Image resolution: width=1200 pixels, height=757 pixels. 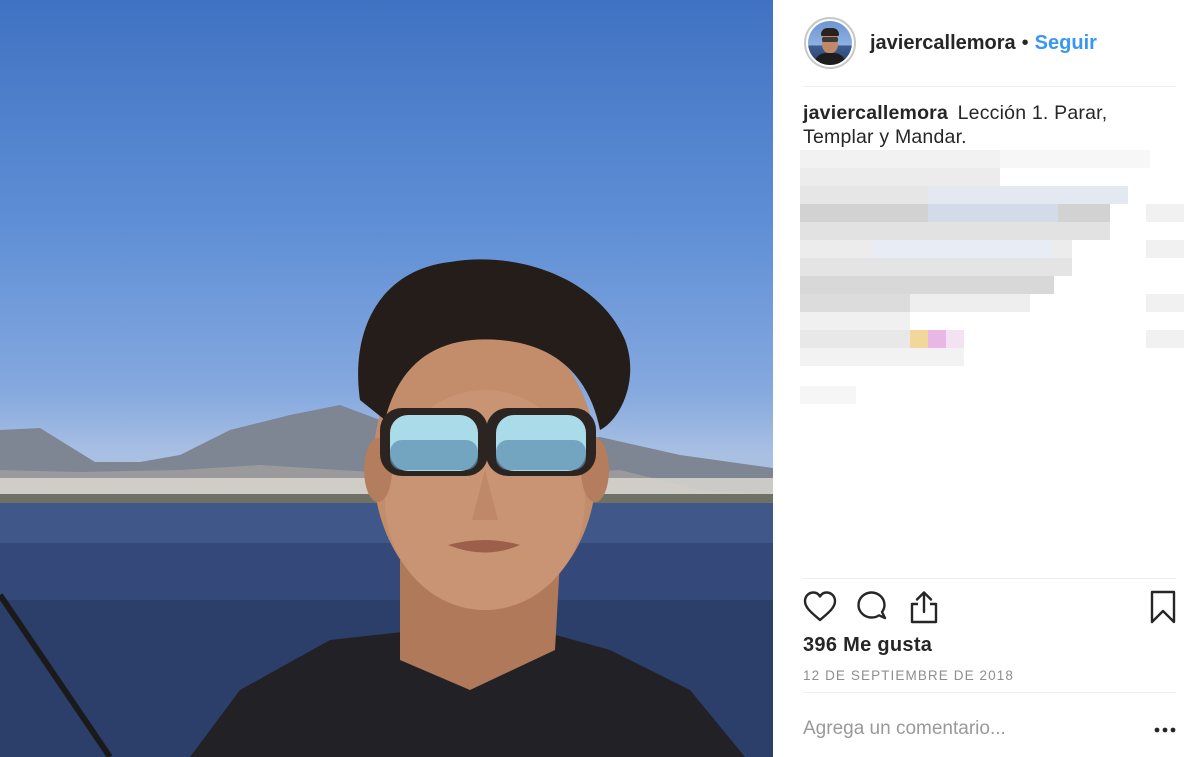 What do you see at coordinates (1165, 730) in the screenshot?
I see `ellipsis-icon` at bounding box center [1165, 730].